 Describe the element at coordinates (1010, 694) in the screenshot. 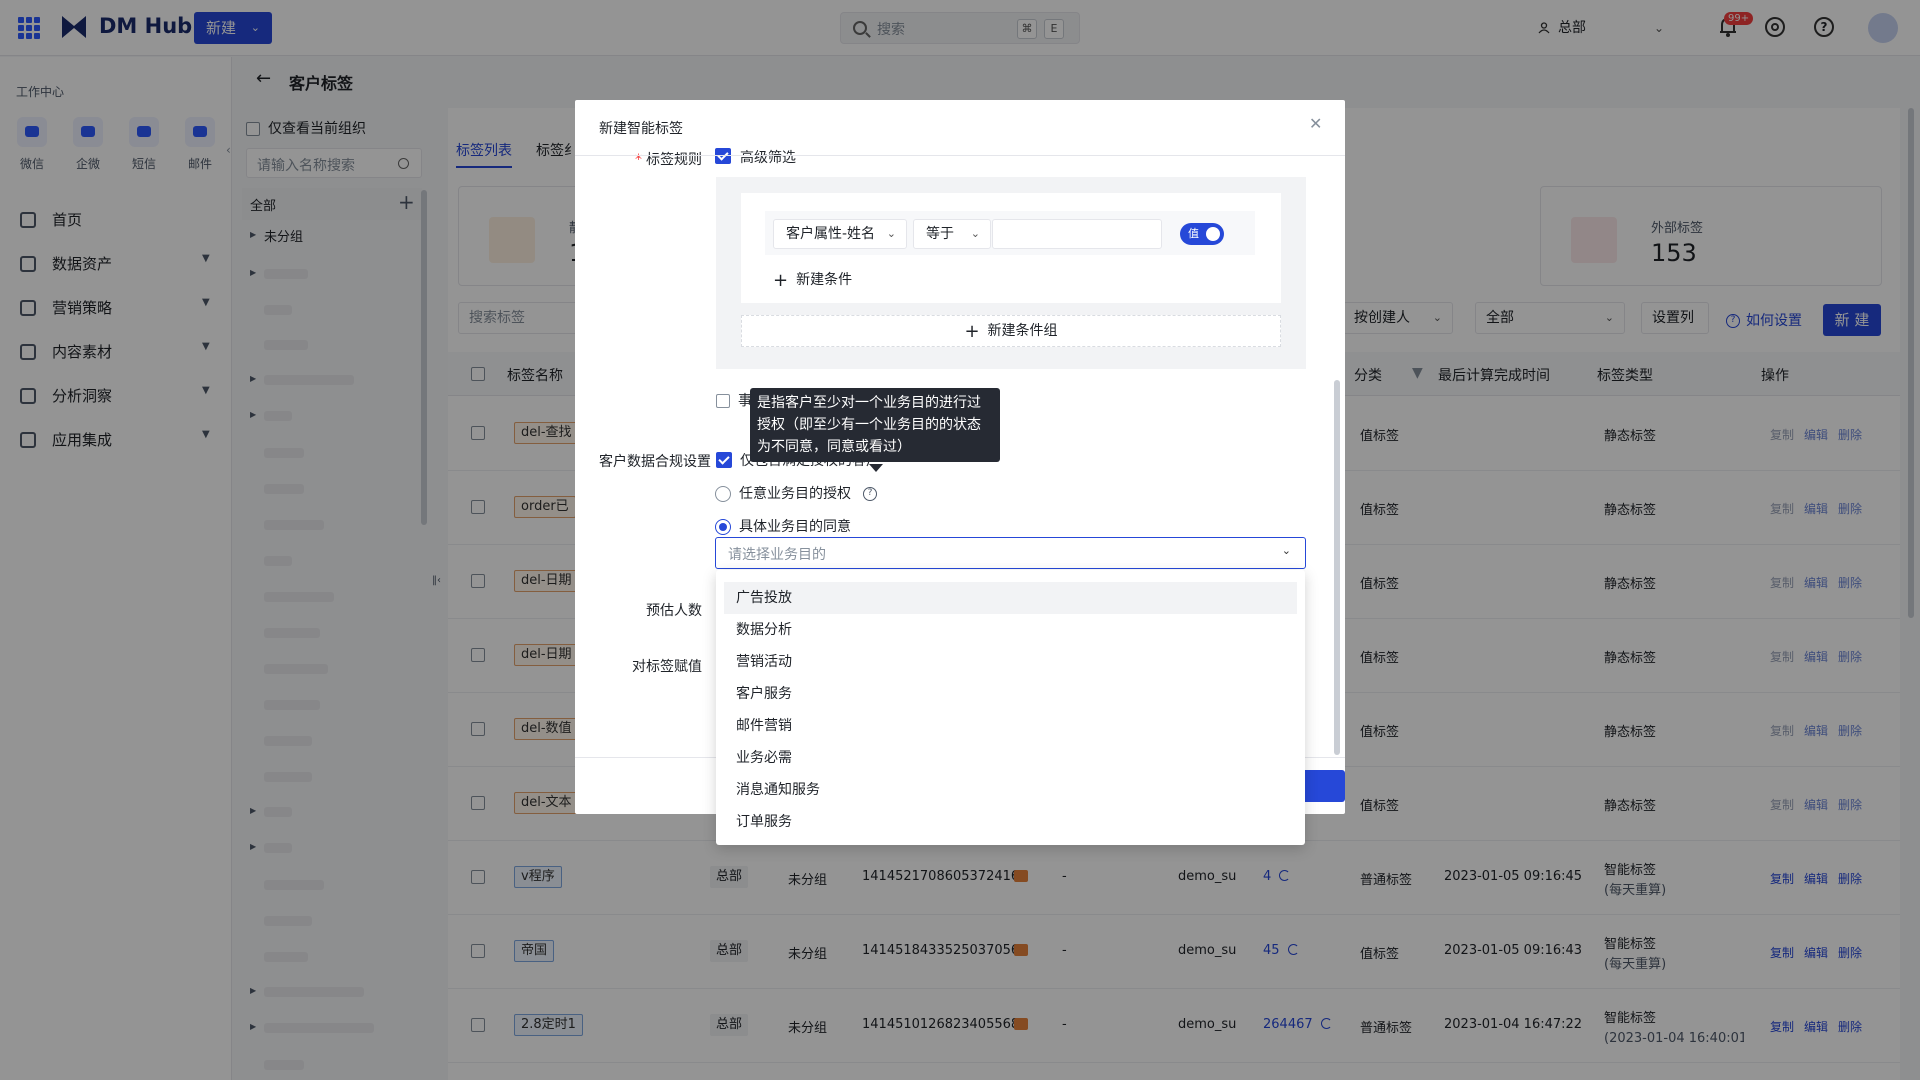

I see `dropdown-option: 客户服务` at that location.